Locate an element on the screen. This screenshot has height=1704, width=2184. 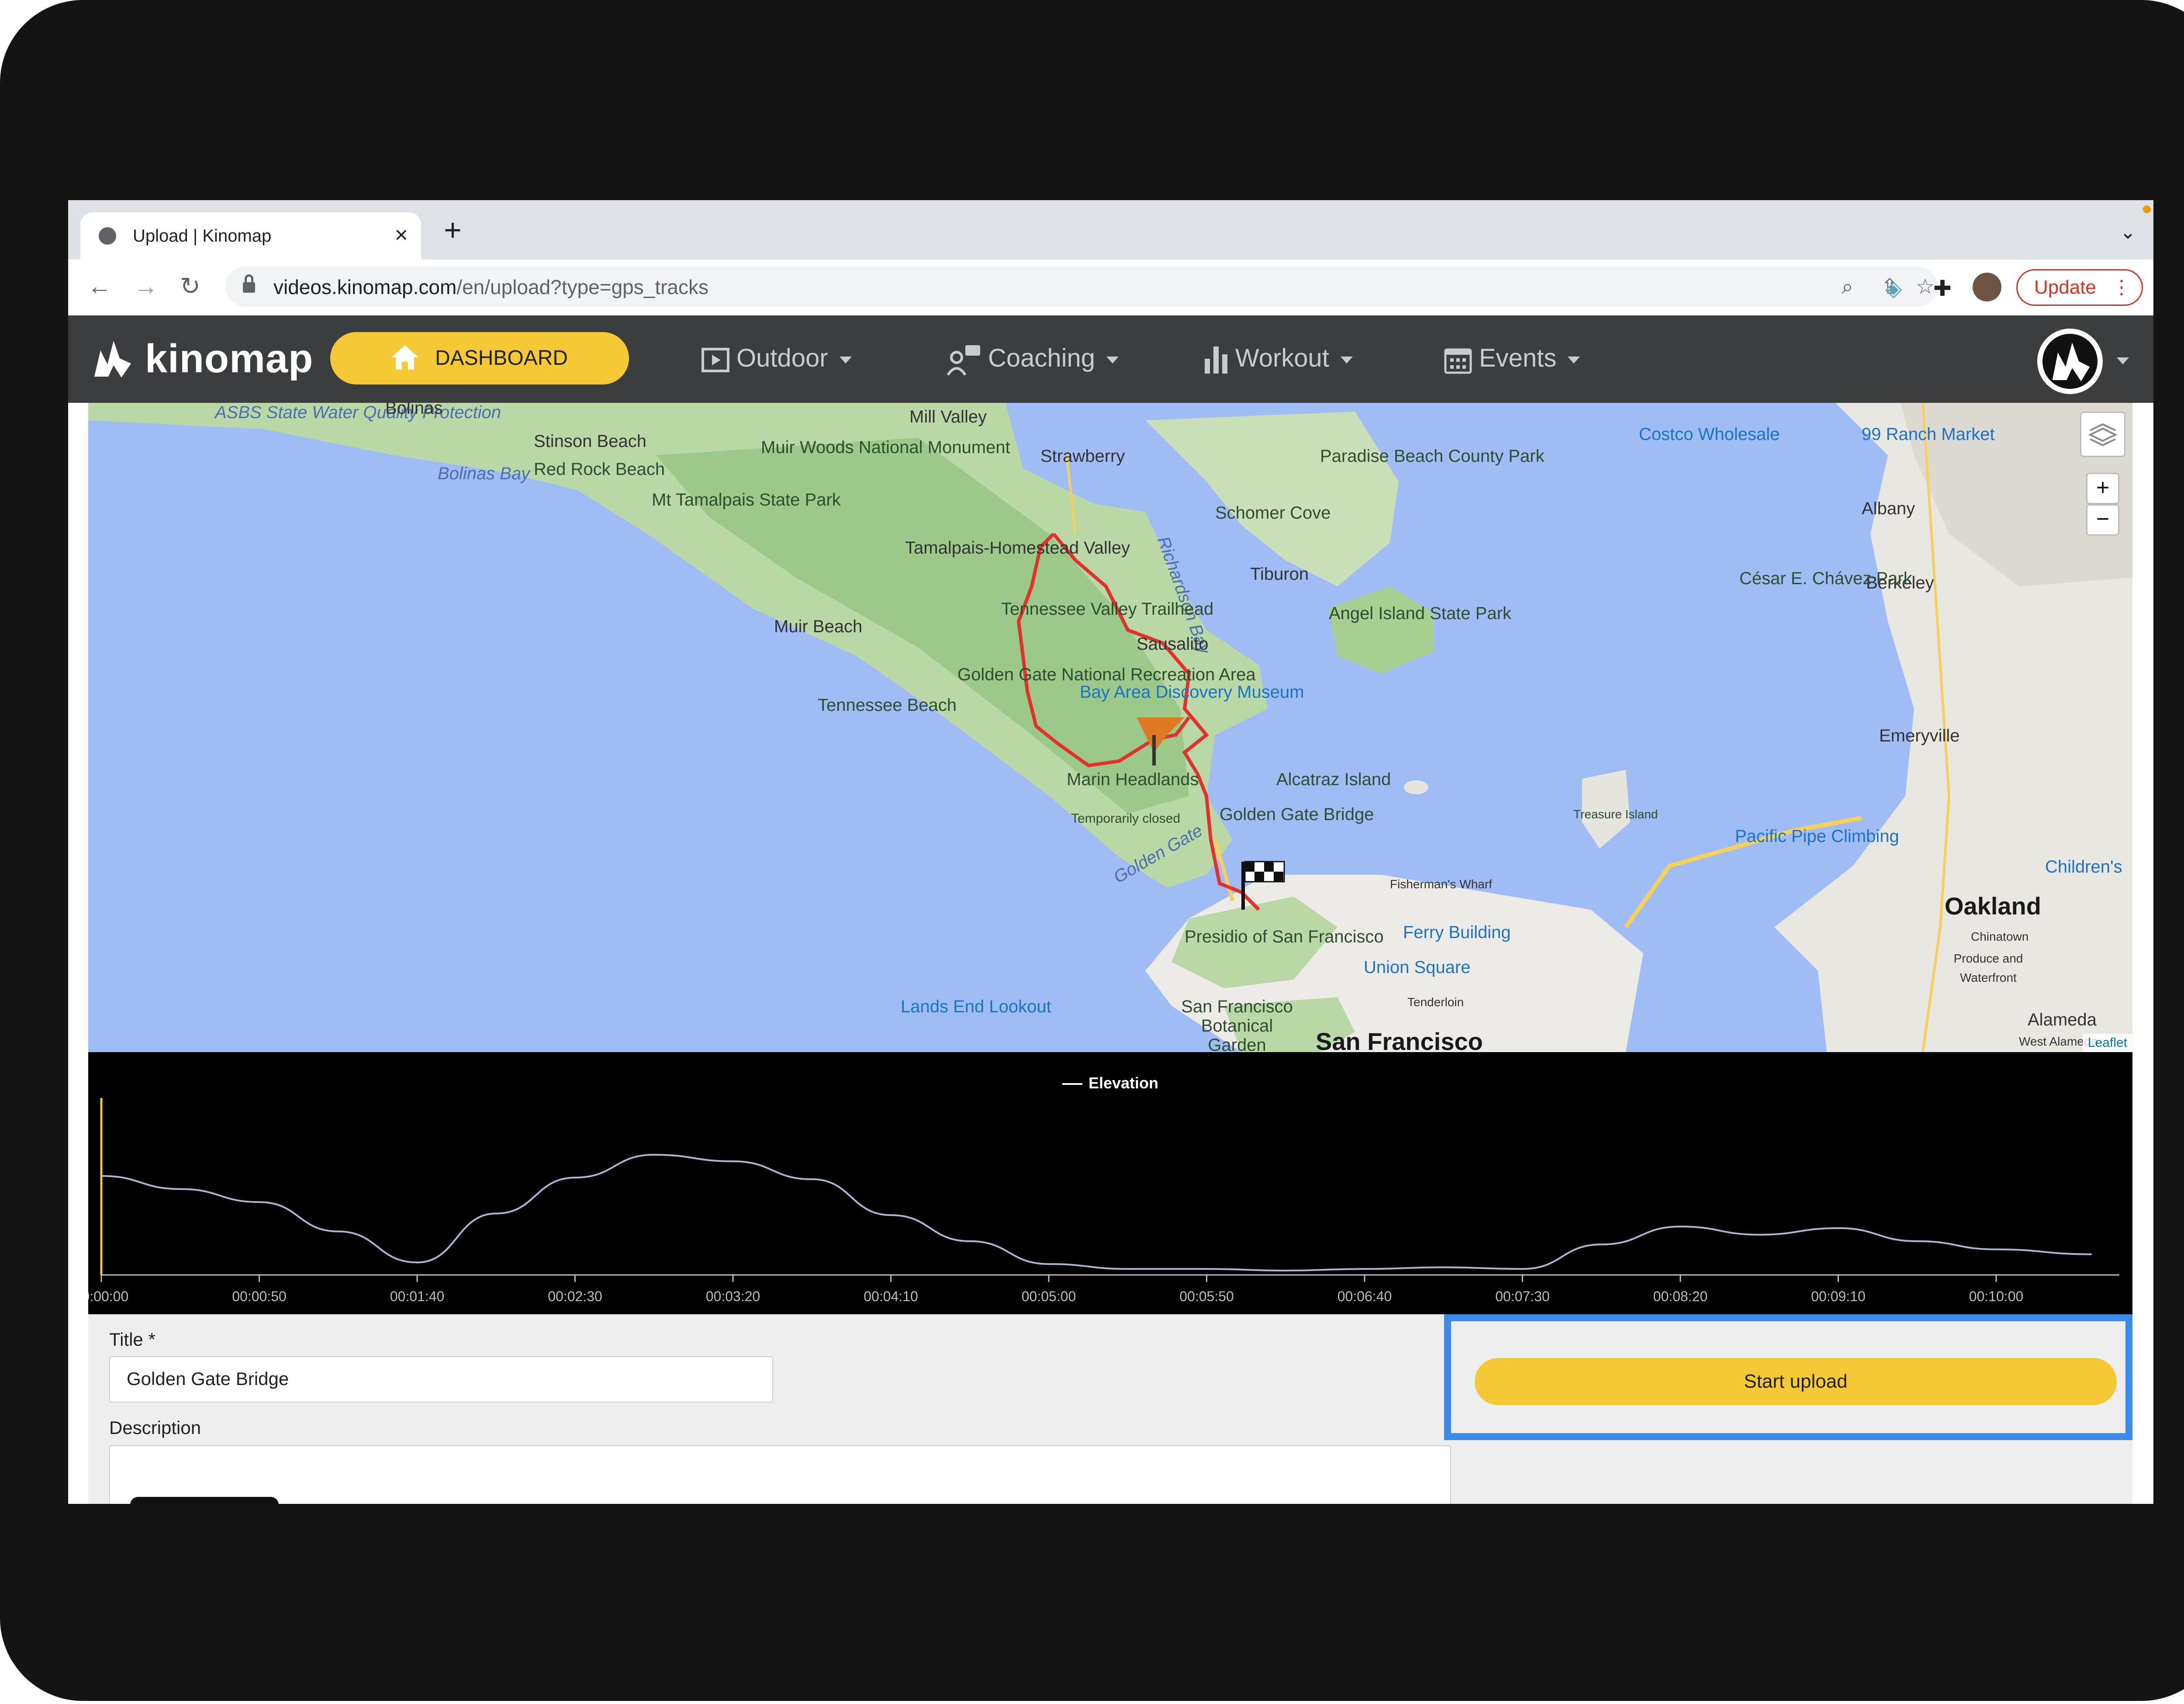
x-tick-label: 00:01:40 is located at coordinates (417, 1296).